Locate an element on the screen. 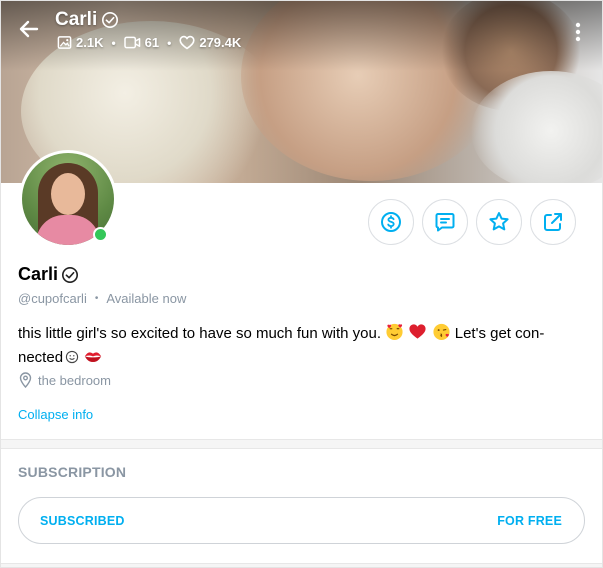  videos-stat: 61 is located at coordinates (141, 42).